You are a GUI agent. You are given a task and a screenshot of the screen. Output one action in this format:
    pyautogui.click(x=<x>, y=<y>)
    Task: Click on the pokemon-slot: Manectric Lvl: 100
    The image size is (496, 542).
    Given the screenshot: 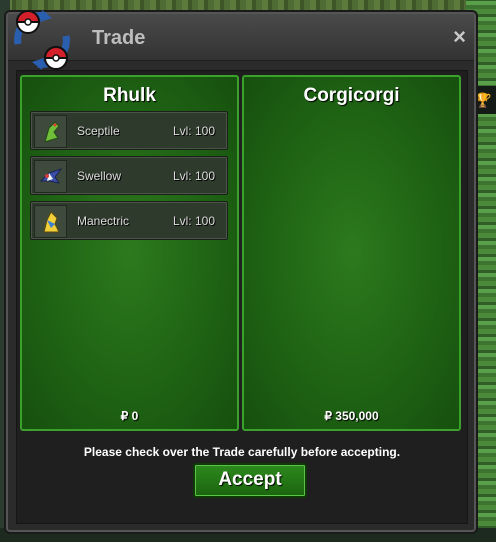 What is the action you would take?
    pyautogui.click(x=129, y=220)
    